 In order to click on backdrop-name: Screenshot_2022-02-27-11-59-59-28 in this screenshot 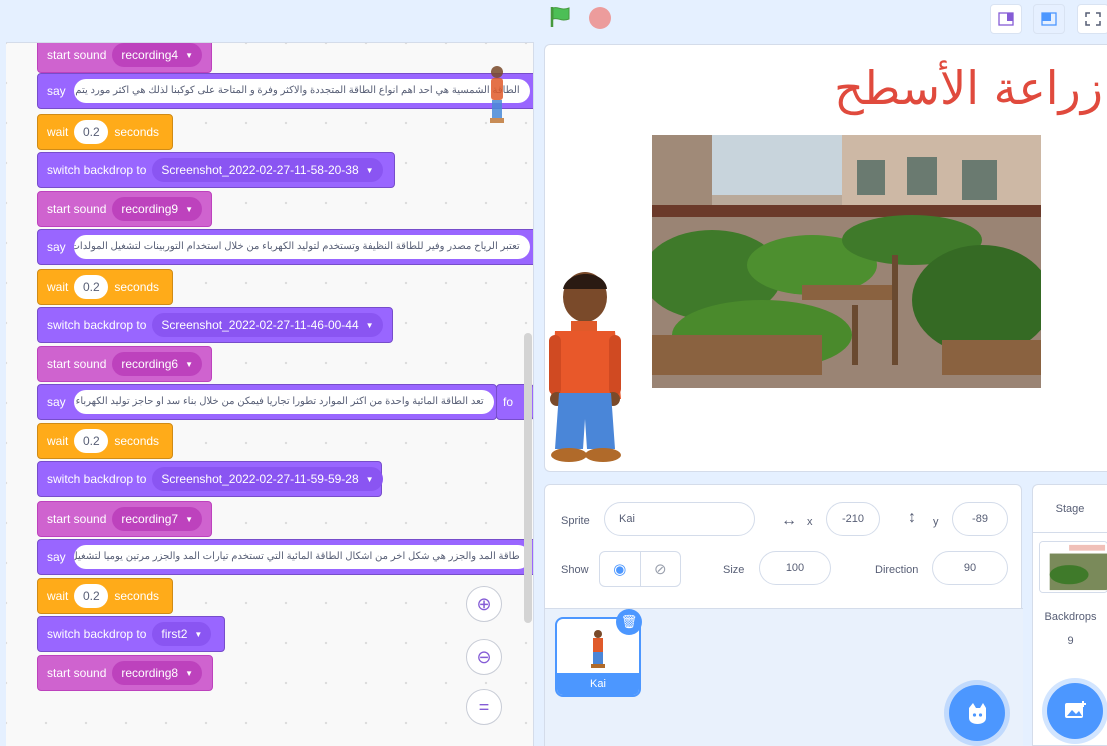, I will do `click(260, 479)`.